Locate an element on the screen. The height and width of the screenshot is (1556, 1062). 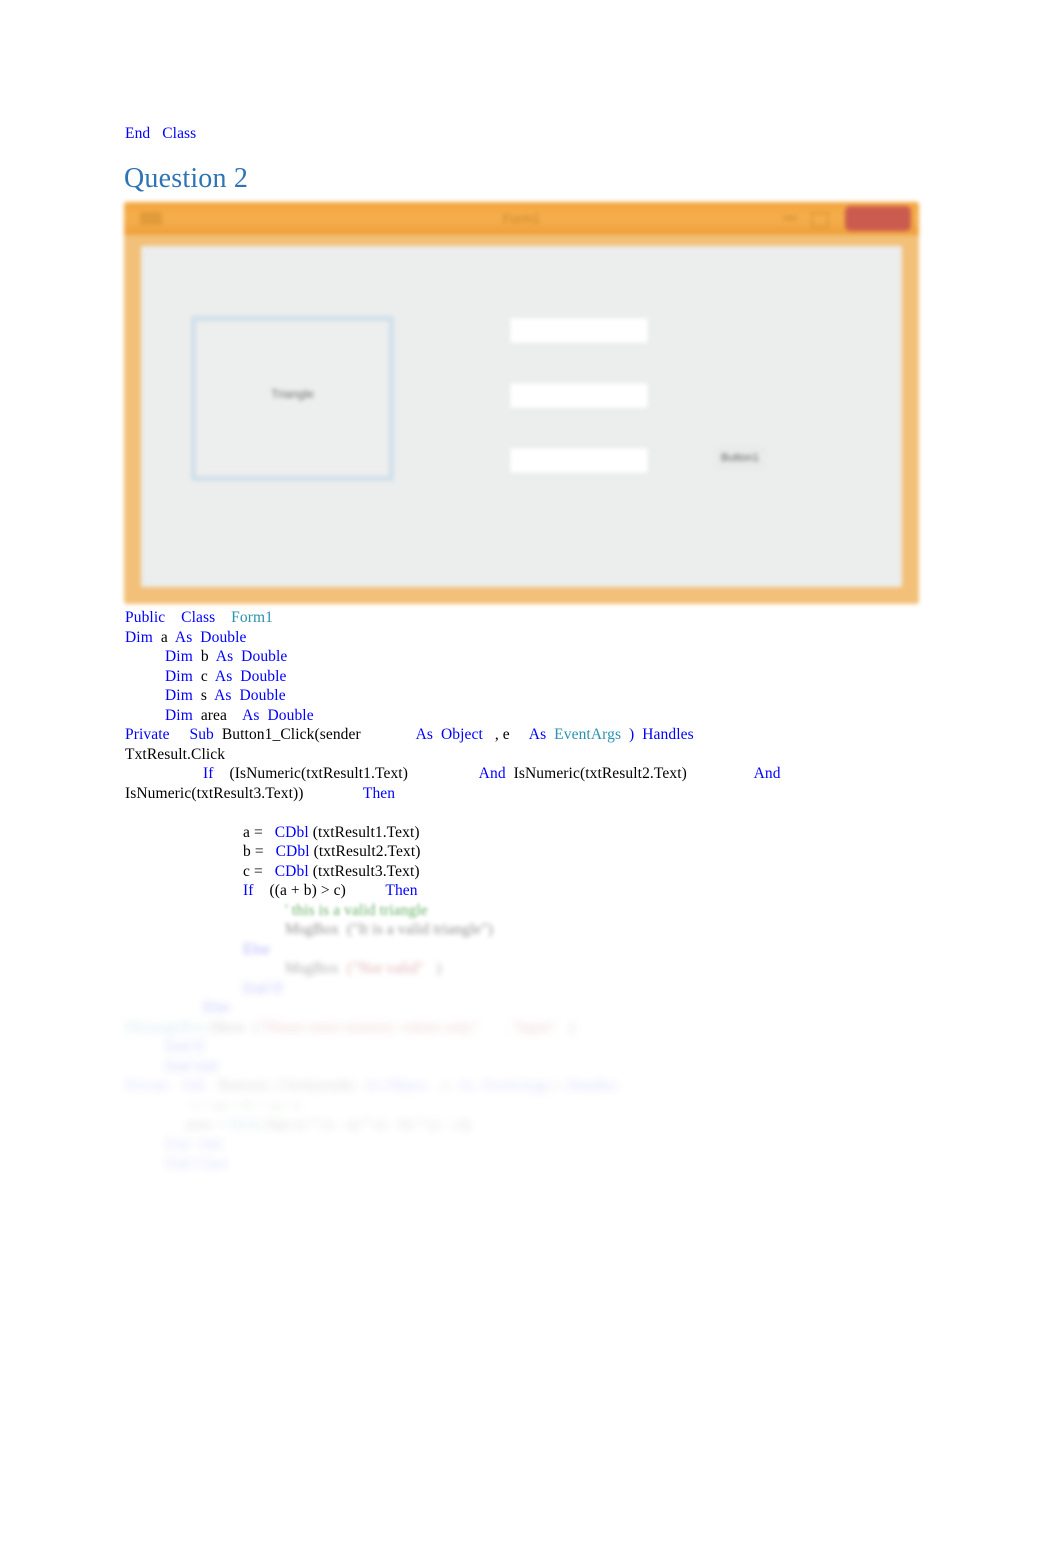
form-title-label: Form1 is located at coordinates (521, 218).